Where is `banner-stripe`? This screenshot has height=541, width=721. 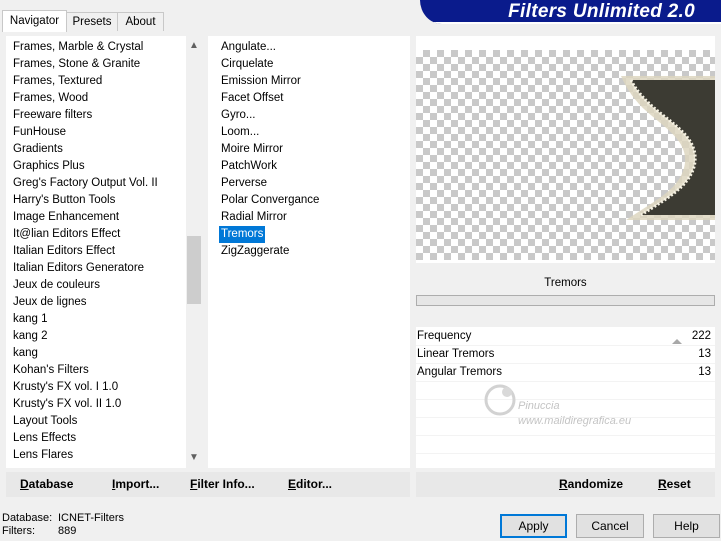 banner-stripe is located at coordinates (570, 23).